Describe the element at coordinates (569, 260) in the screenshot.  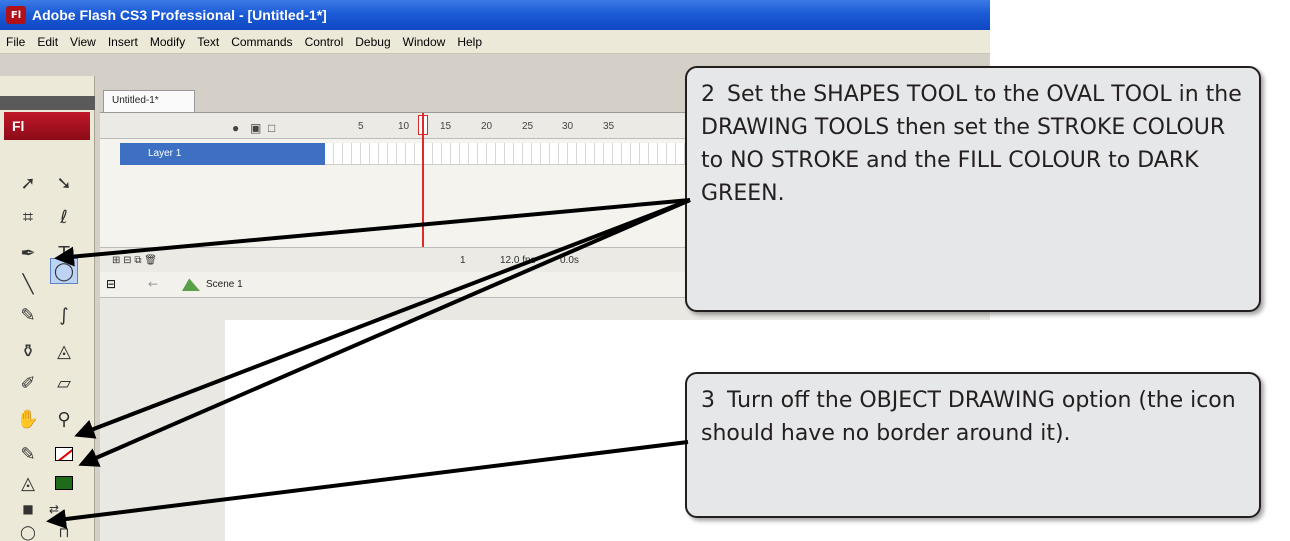
I see `elapsed-time: 0.0s` at that location.